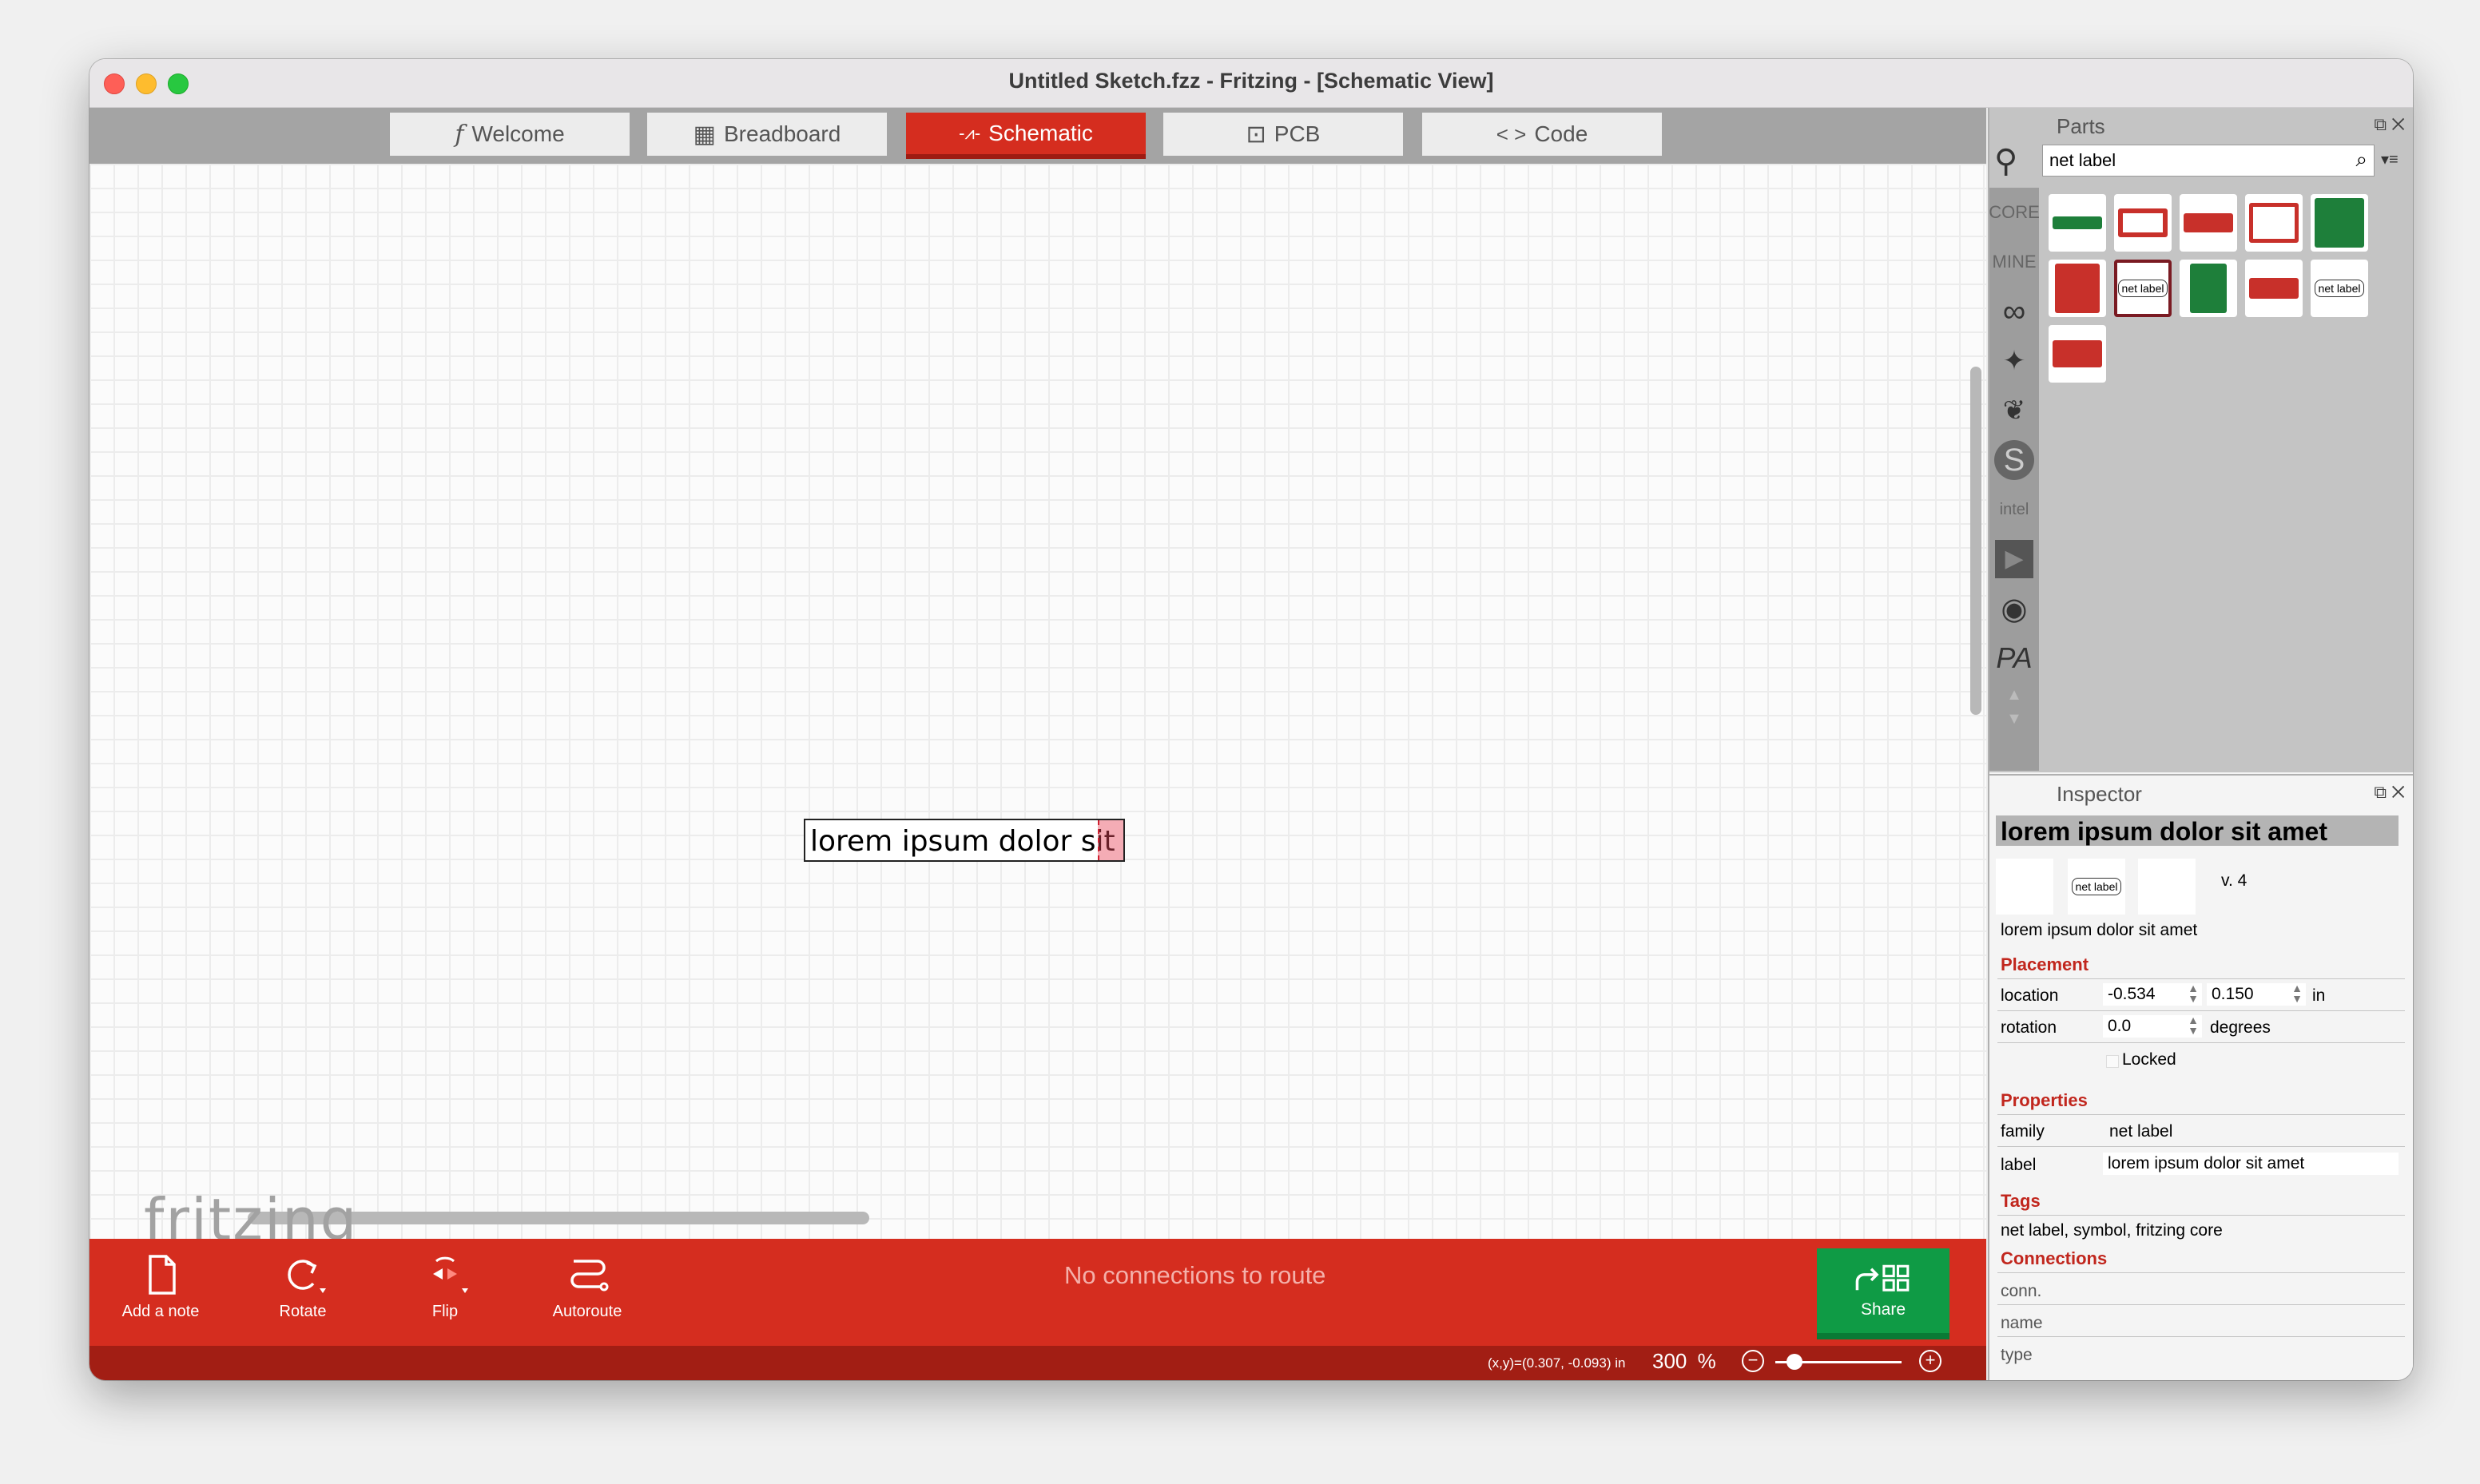  What do you see at coordinates (2045, 964) in the screenshot?
I see `placement-heading: Placement` at bounding box center [2045, 964].